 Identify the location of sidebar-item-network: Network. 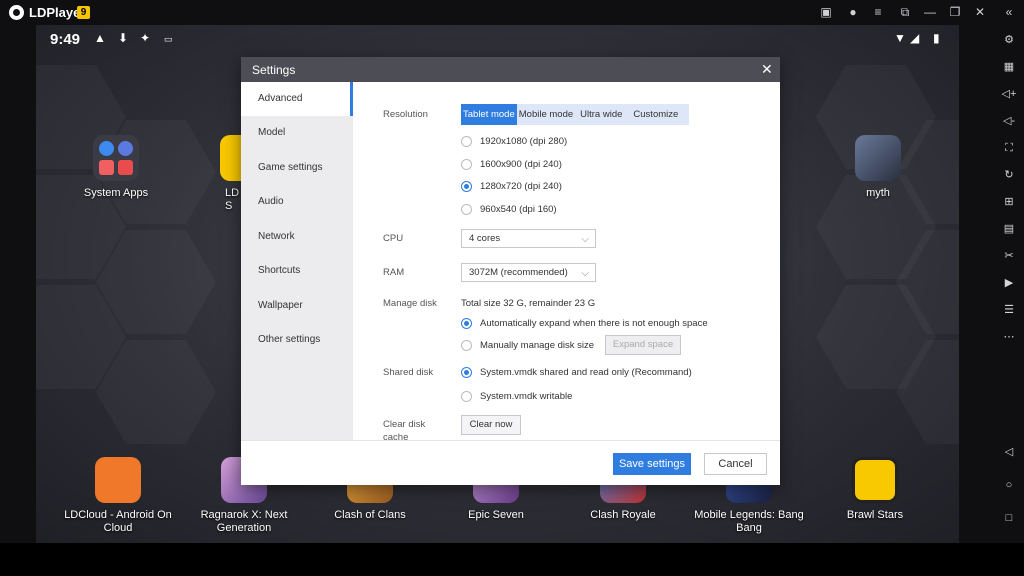
(297, 237).